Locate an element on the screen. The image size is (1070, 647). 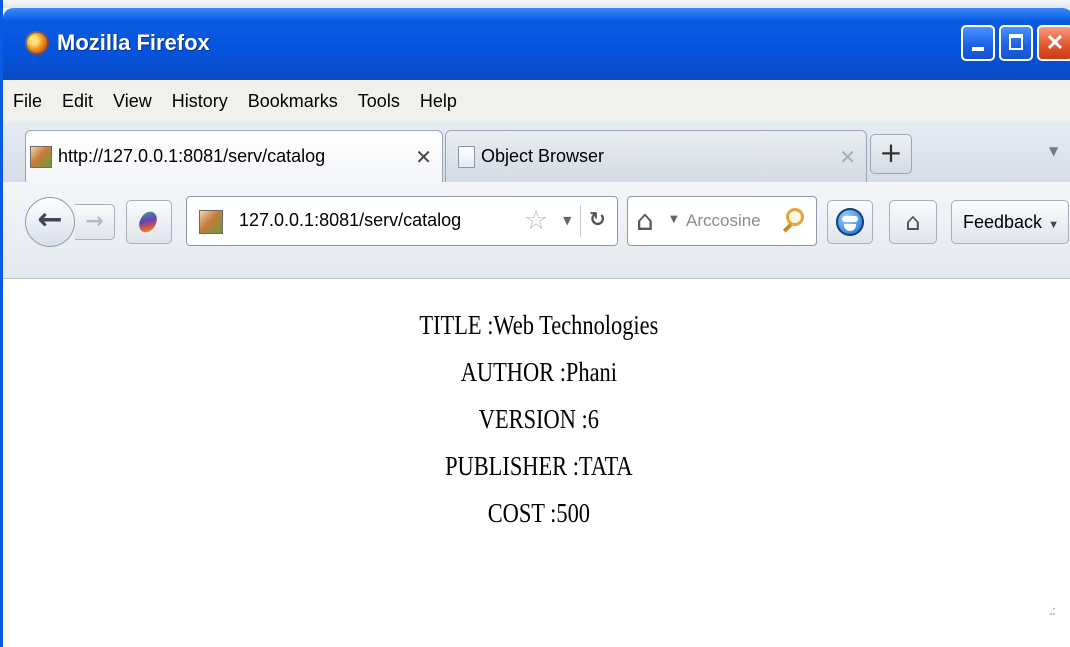
menu-view: View is located at coordinates (132, 101).